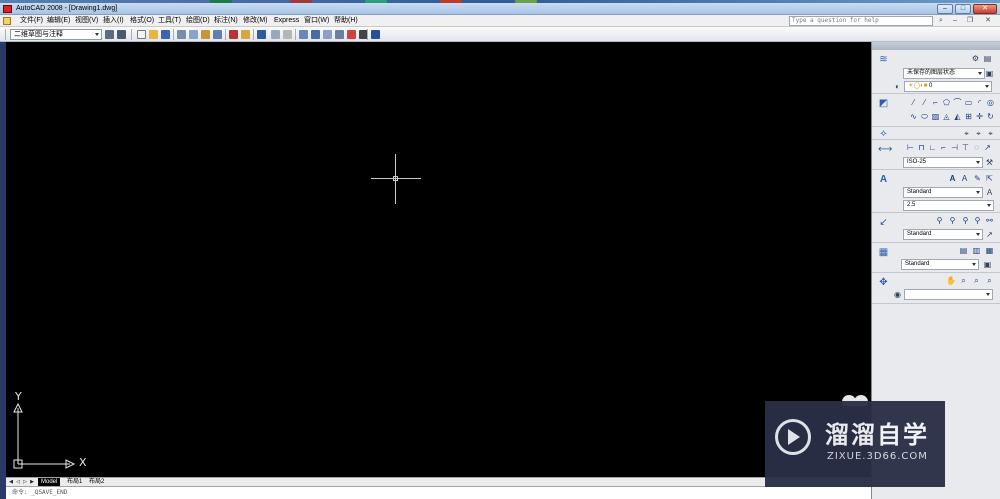  Describe the element at coordinates (883, 252) in the screenshot. I see `table-panel-icon: ▦` at that location.